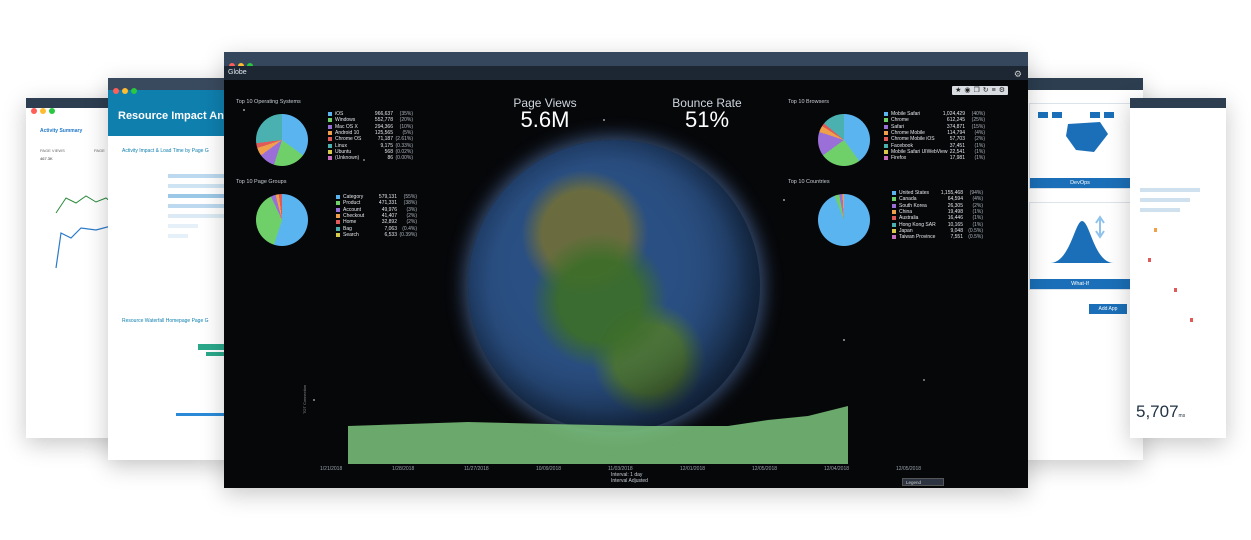  What do you see at coordinates (370, 139) in the screenshot?
I see `legend-row: Chrome OS 71,187 (2.61%)` at bounding box center [370, 139].